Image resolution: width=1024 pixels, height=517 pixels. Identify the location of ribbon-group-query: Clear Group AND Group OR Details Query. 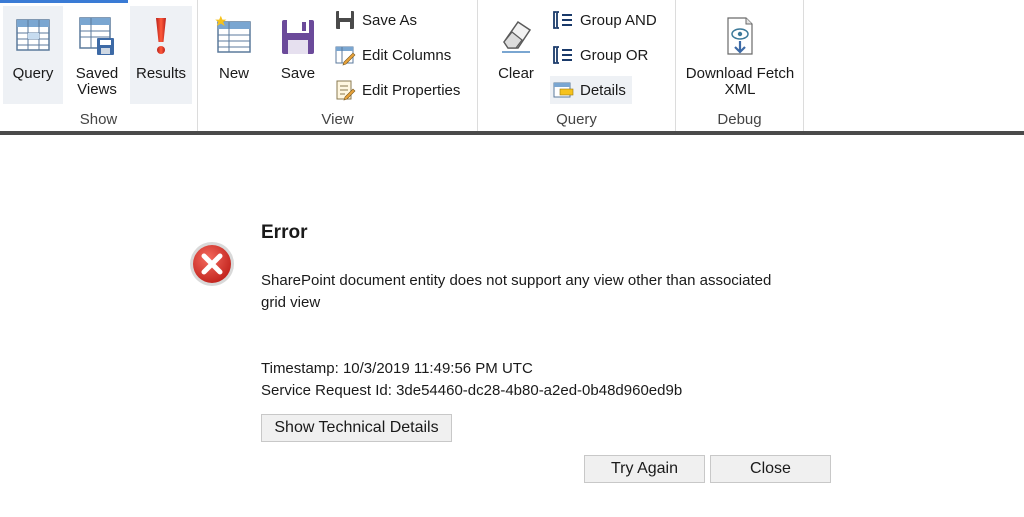
(577, 65).